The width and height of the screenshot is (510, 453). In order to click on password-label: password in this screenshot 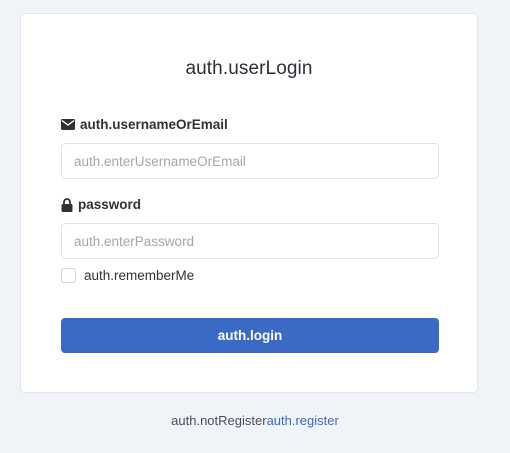, I will do `click(101, 204)`.